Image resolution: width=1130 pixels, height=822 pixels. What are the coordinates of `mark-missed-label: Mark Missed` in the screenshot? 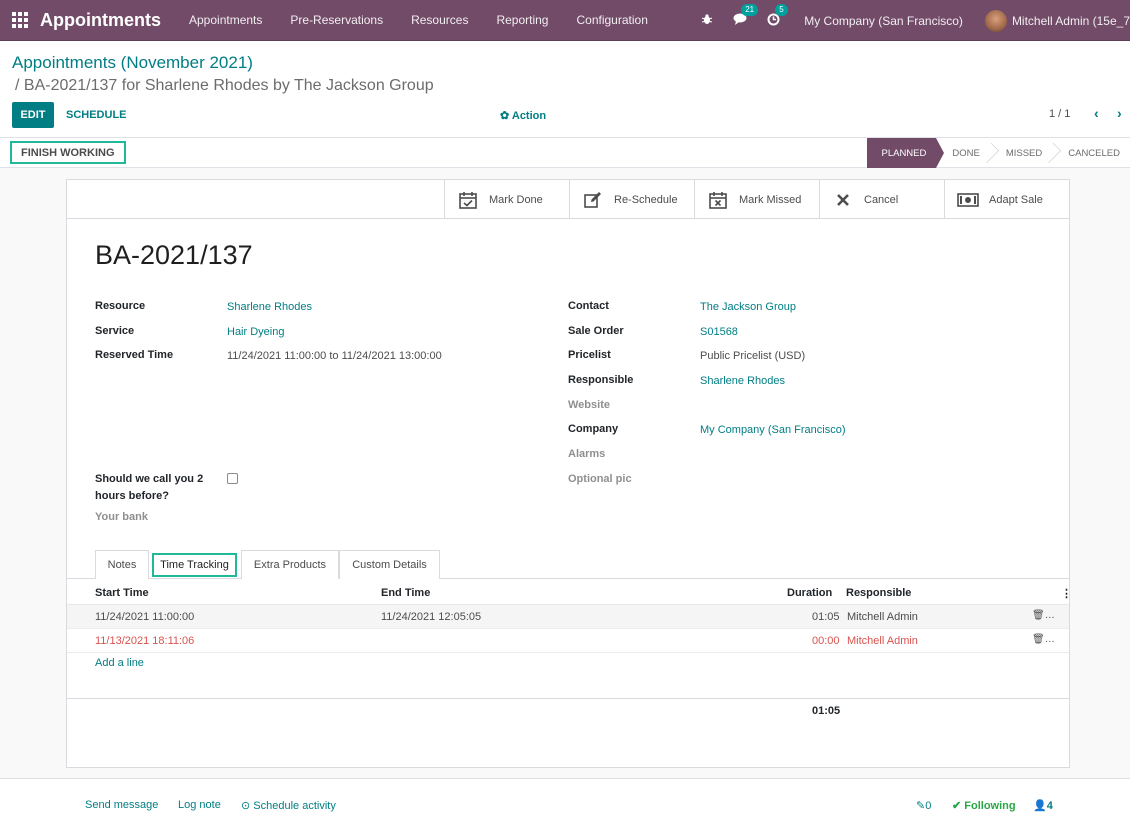 It's located at (770, 199).